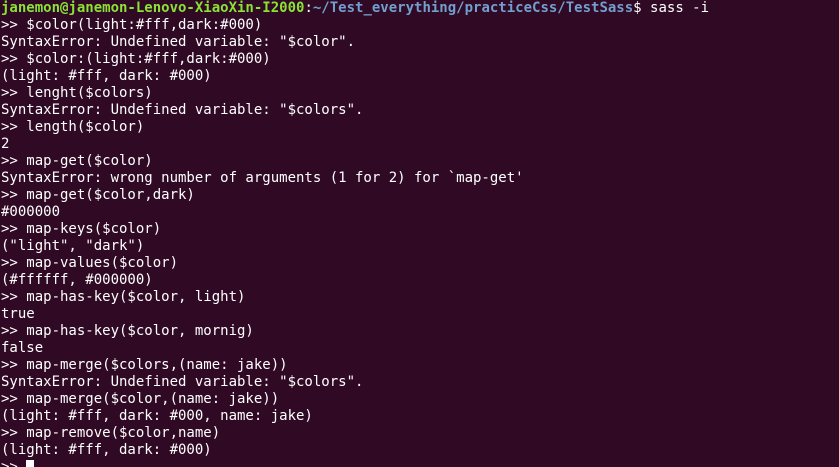 Image resolution: width=839 pixels, height=467 pixels. What do you see at coordinates (136, 59) in the screenshot?
I see `output-line: >> $color:(light:#fff,dark:#000)` at bounding box center [136, 59].